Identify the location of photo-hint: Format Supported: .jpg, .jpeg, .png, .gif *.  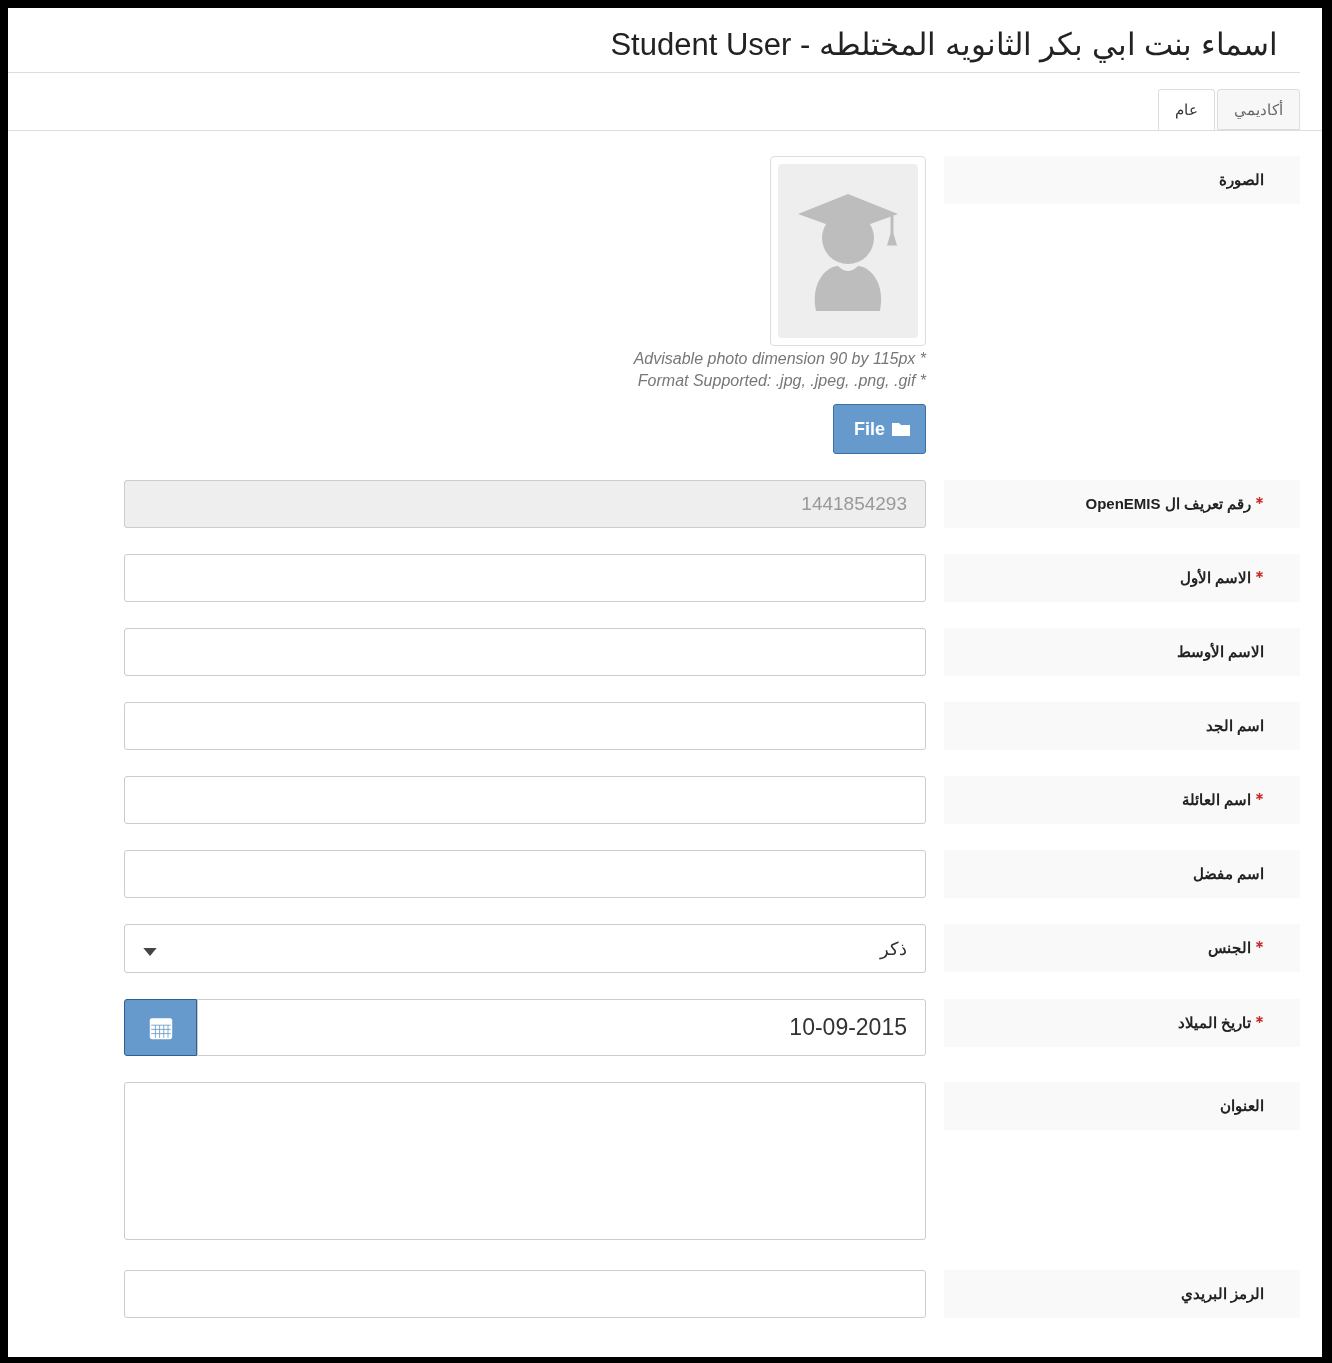
(781, 381).